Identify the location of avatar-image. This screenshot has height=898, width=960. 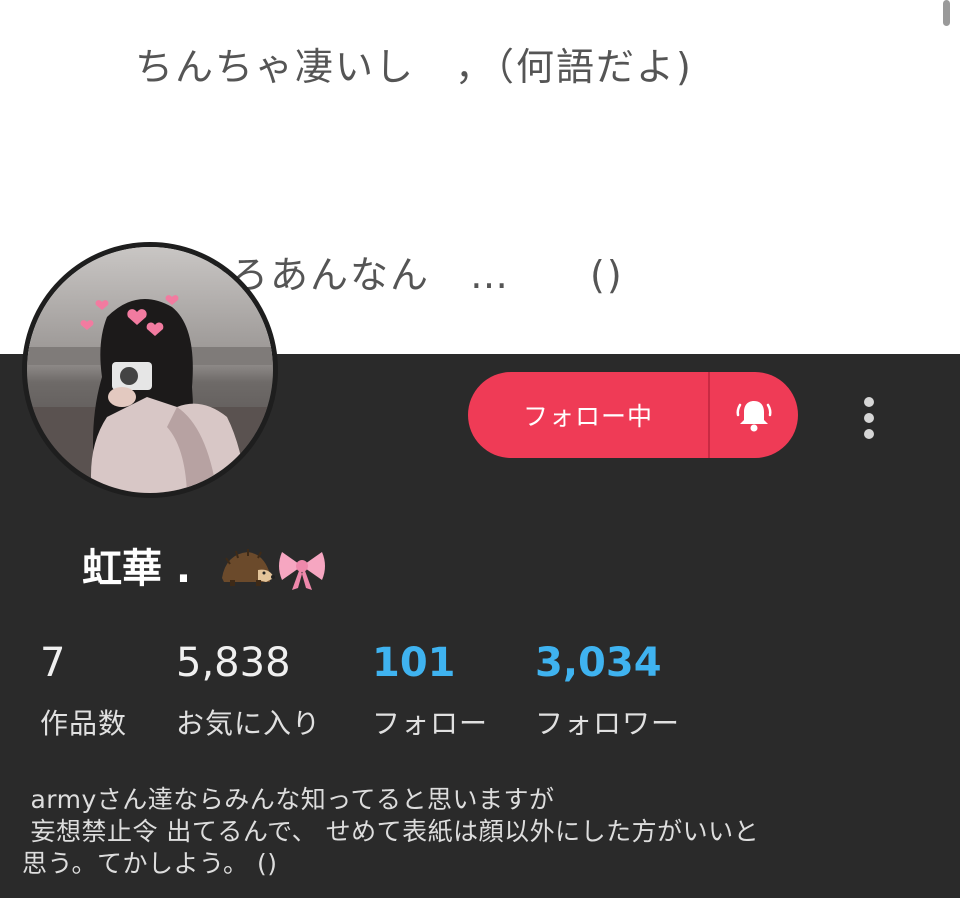
(150, 370).